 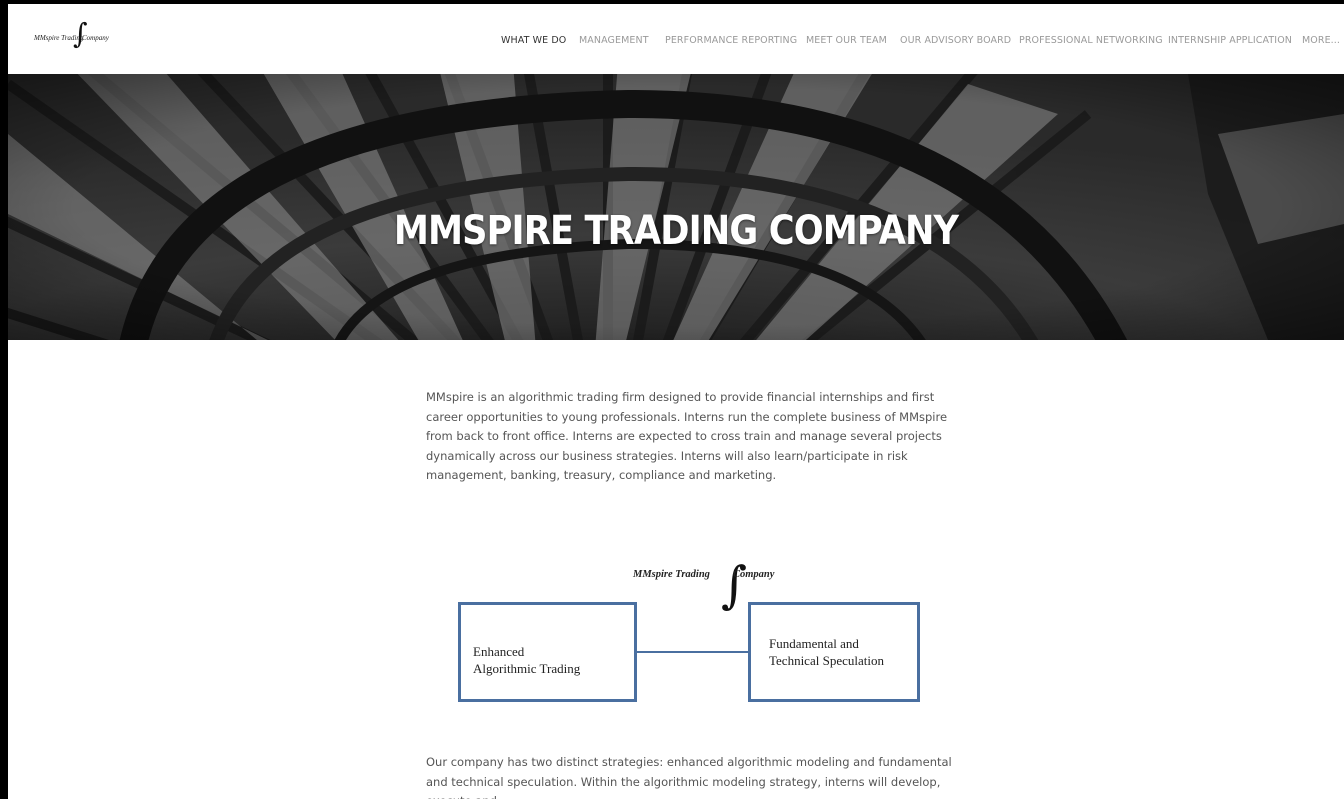 I want to click on strategy-box-speculation-label: Fundamental and Technical Speculation, so click(x=826, y=652).